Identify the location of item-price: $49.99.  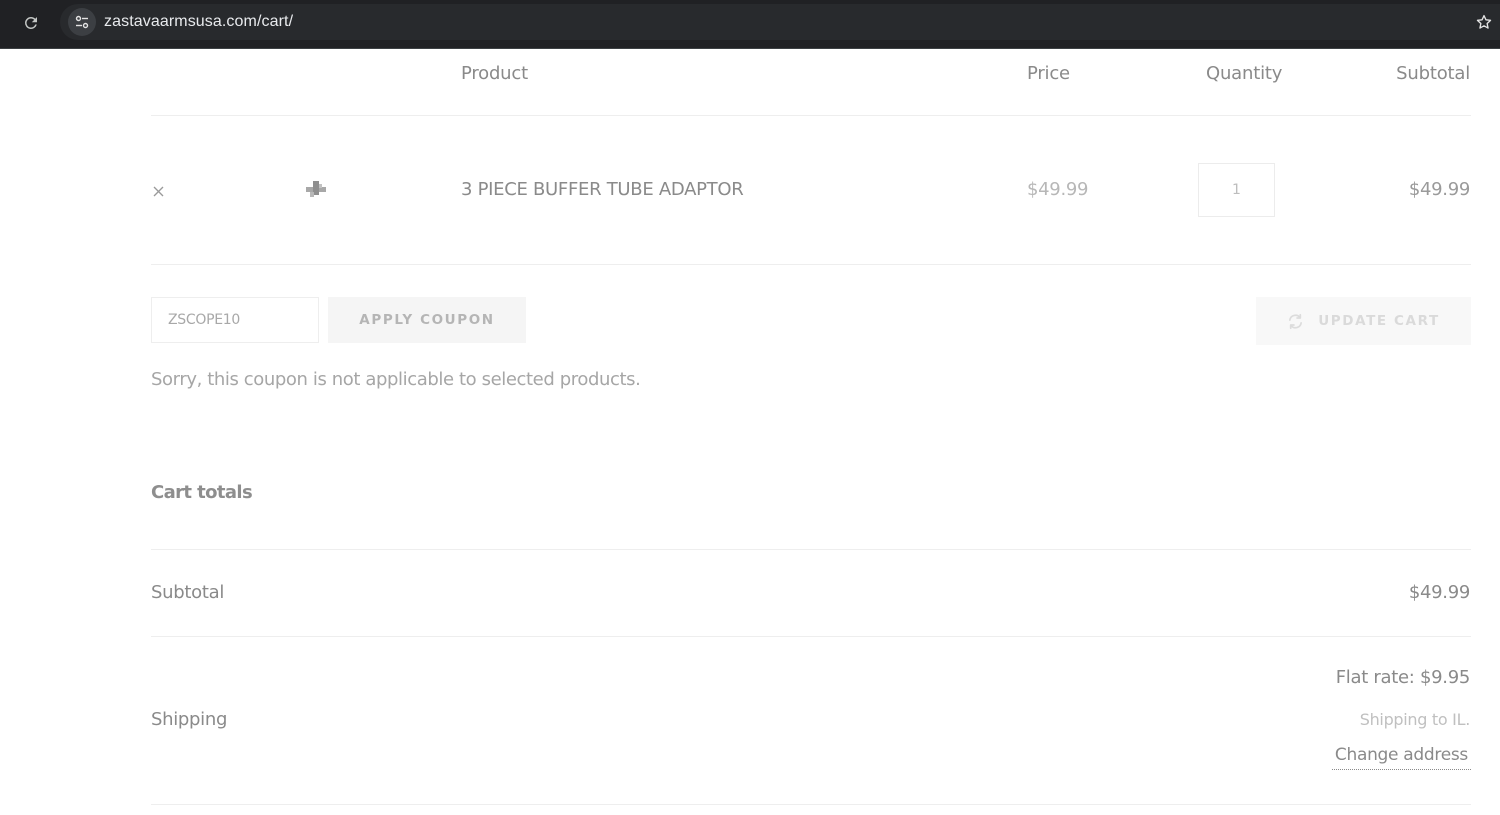
(1058, 189).